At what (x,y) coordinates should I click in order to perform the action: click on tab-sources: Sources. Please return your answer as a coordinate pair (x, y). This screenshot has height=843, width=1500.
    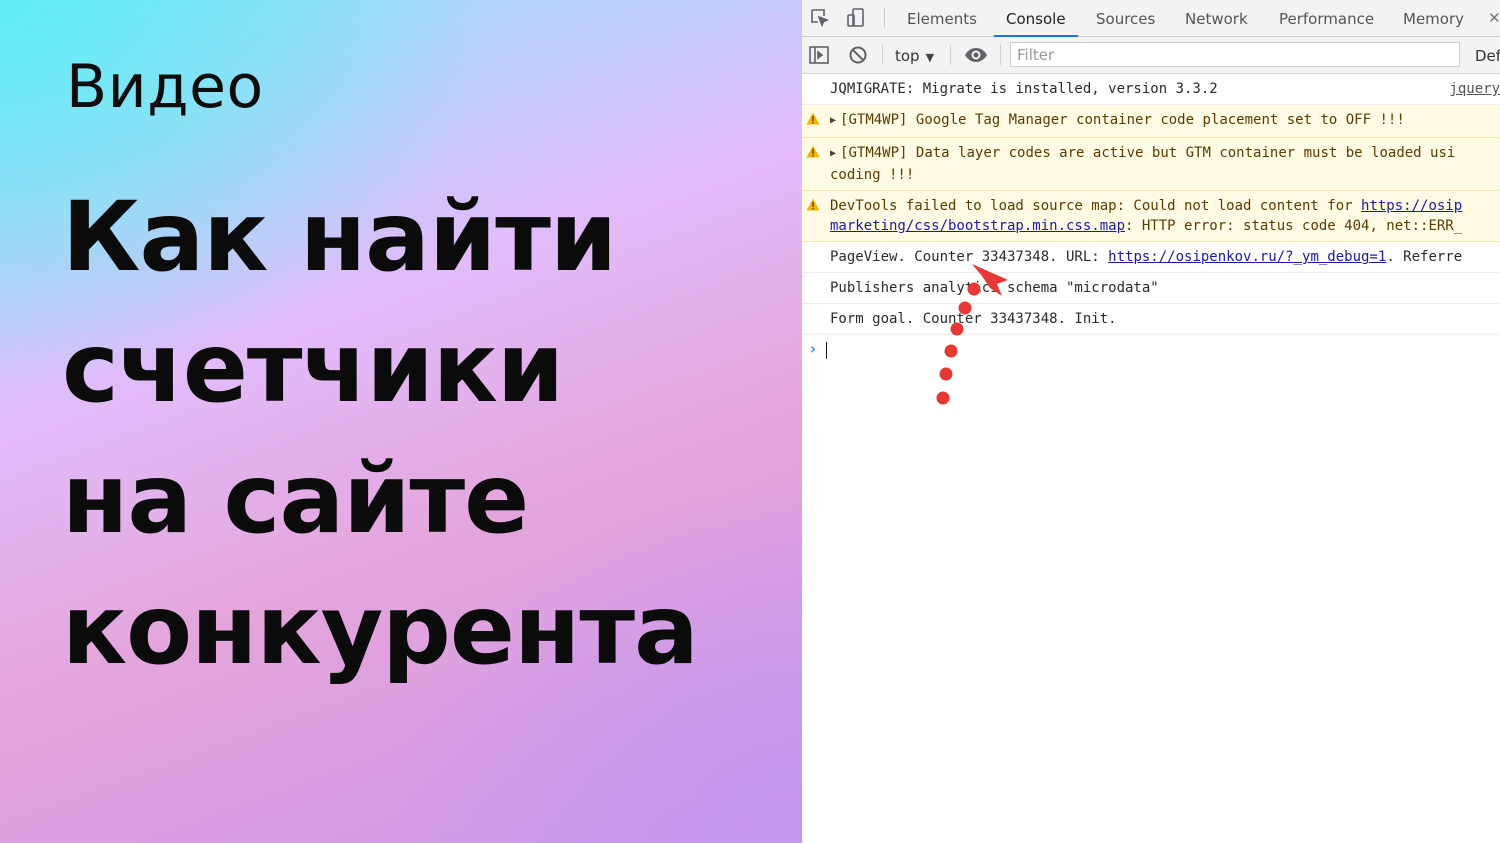
    Looking at the image, I should click on (1125, 18).